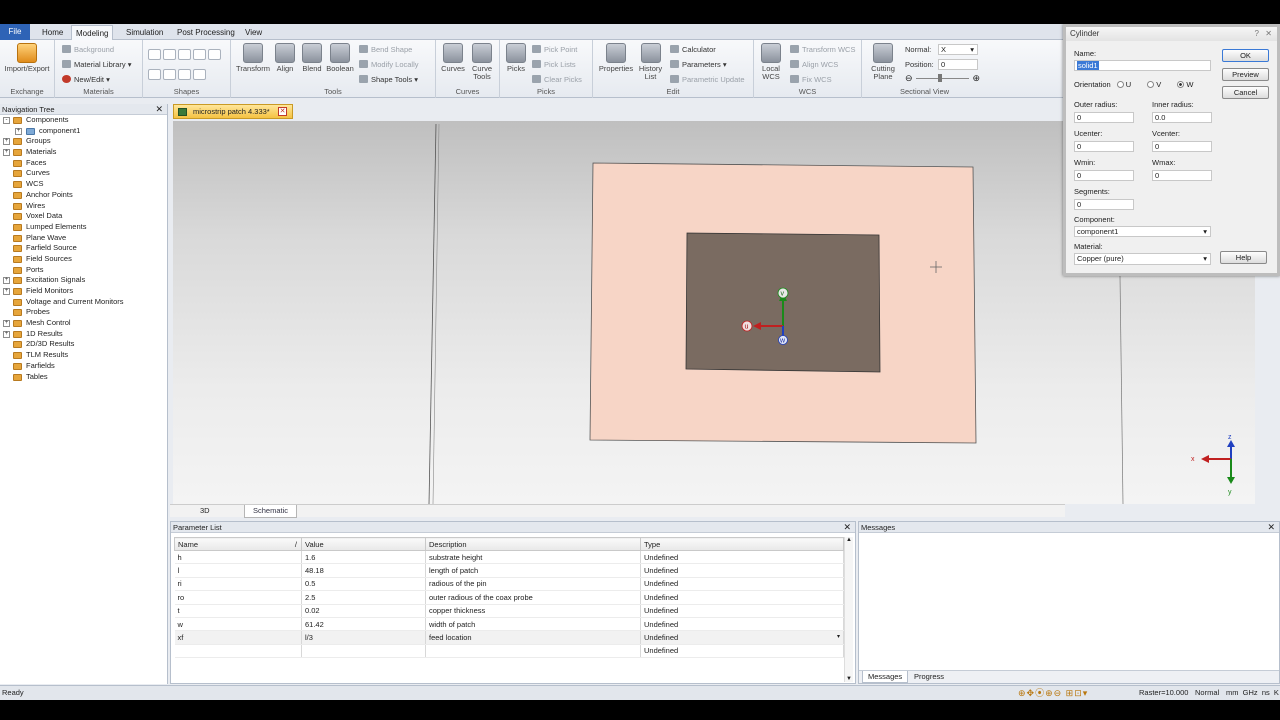  Describe the element at coordinates (363, 611) in the screenshot. I see `cell-value: 0.02` at that location.